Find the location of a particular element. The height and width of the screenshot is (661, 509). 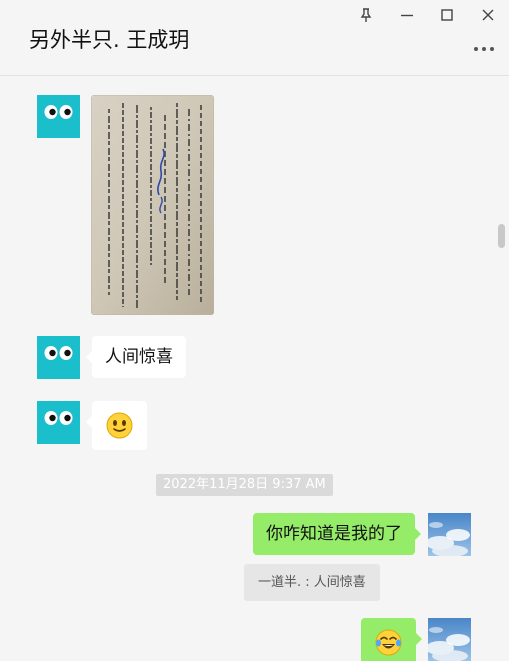

minimize-icon is located at coordinates (407, 15).